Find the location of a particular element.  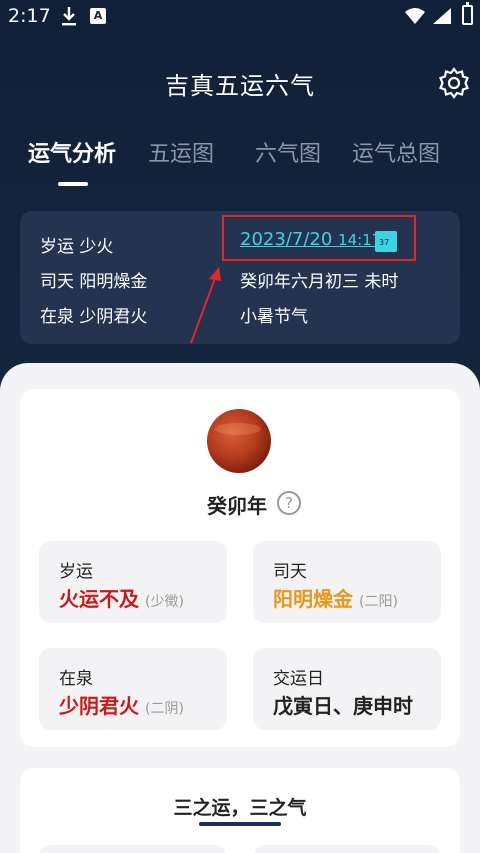

tab-yunqi-analysis: 运气分析 is located at coordinates (72, 152).